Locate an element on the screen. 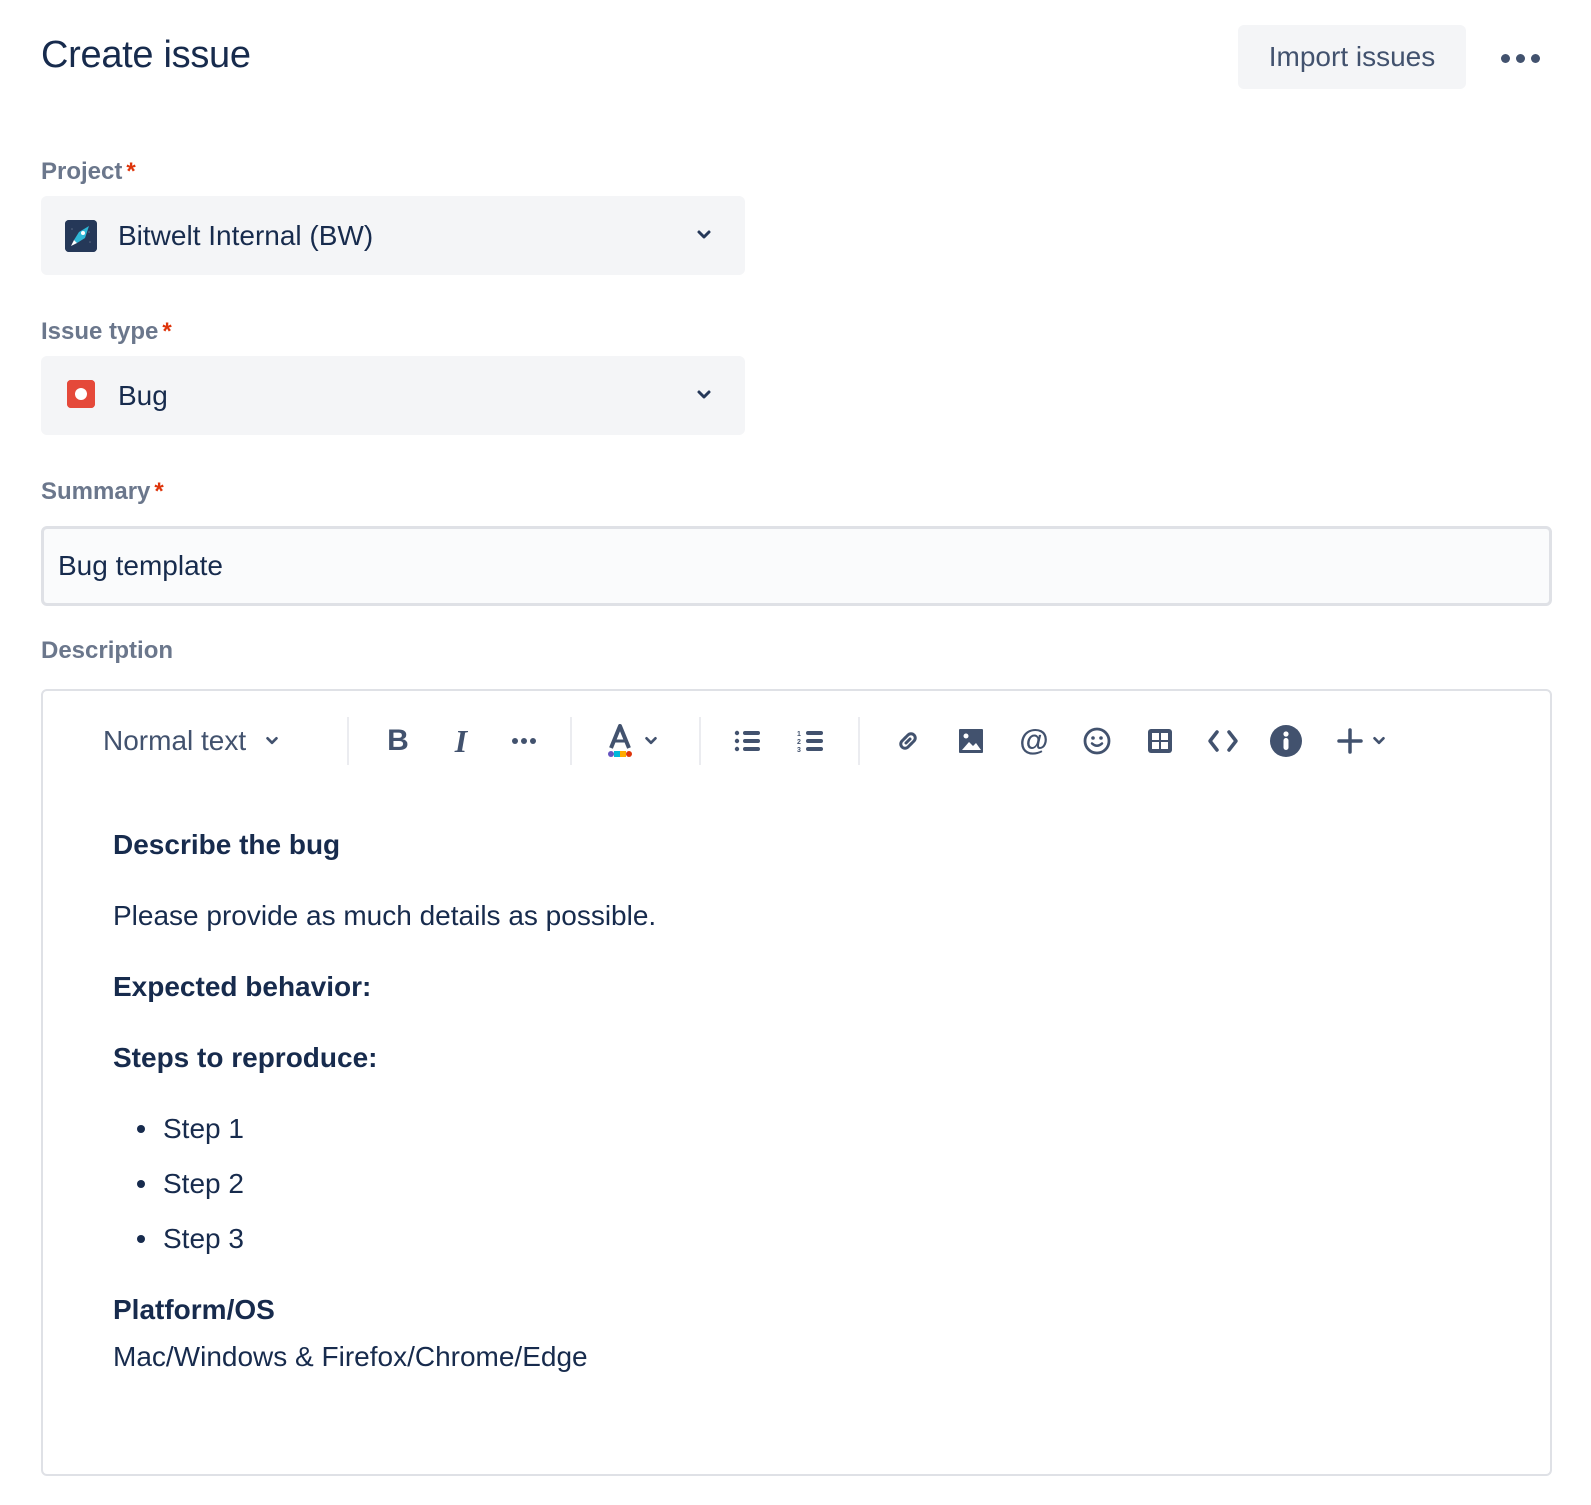  heading-expected-behavior: Expected behavior: is located at coordinates (242, 986).